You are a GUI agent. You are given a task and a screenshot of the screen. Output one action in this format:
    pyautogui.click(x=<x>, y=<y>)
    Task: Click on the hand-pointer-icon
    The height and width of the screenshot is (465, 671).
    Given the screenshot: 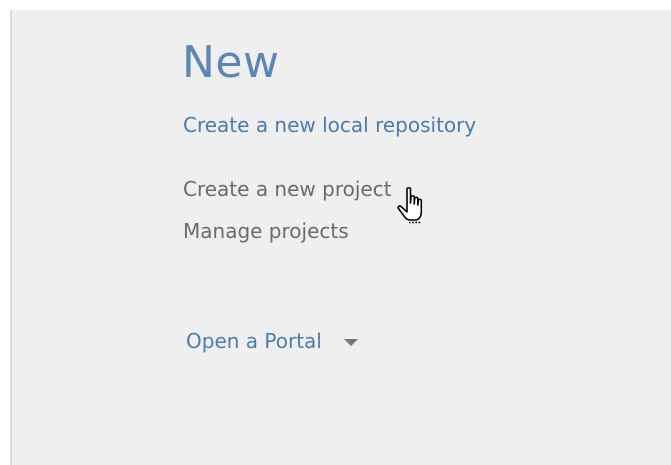 What is the action you would take?
    pyautogui.click(x=410, y=205)
    